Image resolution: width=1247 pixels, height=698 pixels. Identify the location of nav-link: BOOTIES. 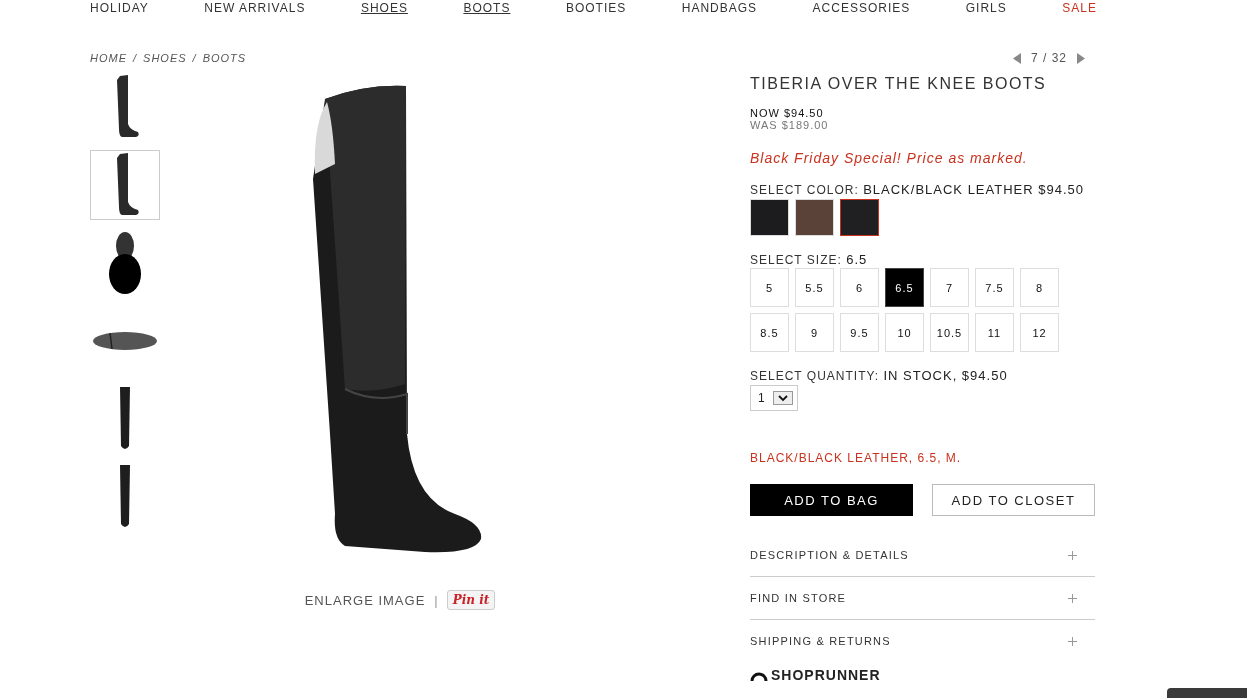
(596, 8).